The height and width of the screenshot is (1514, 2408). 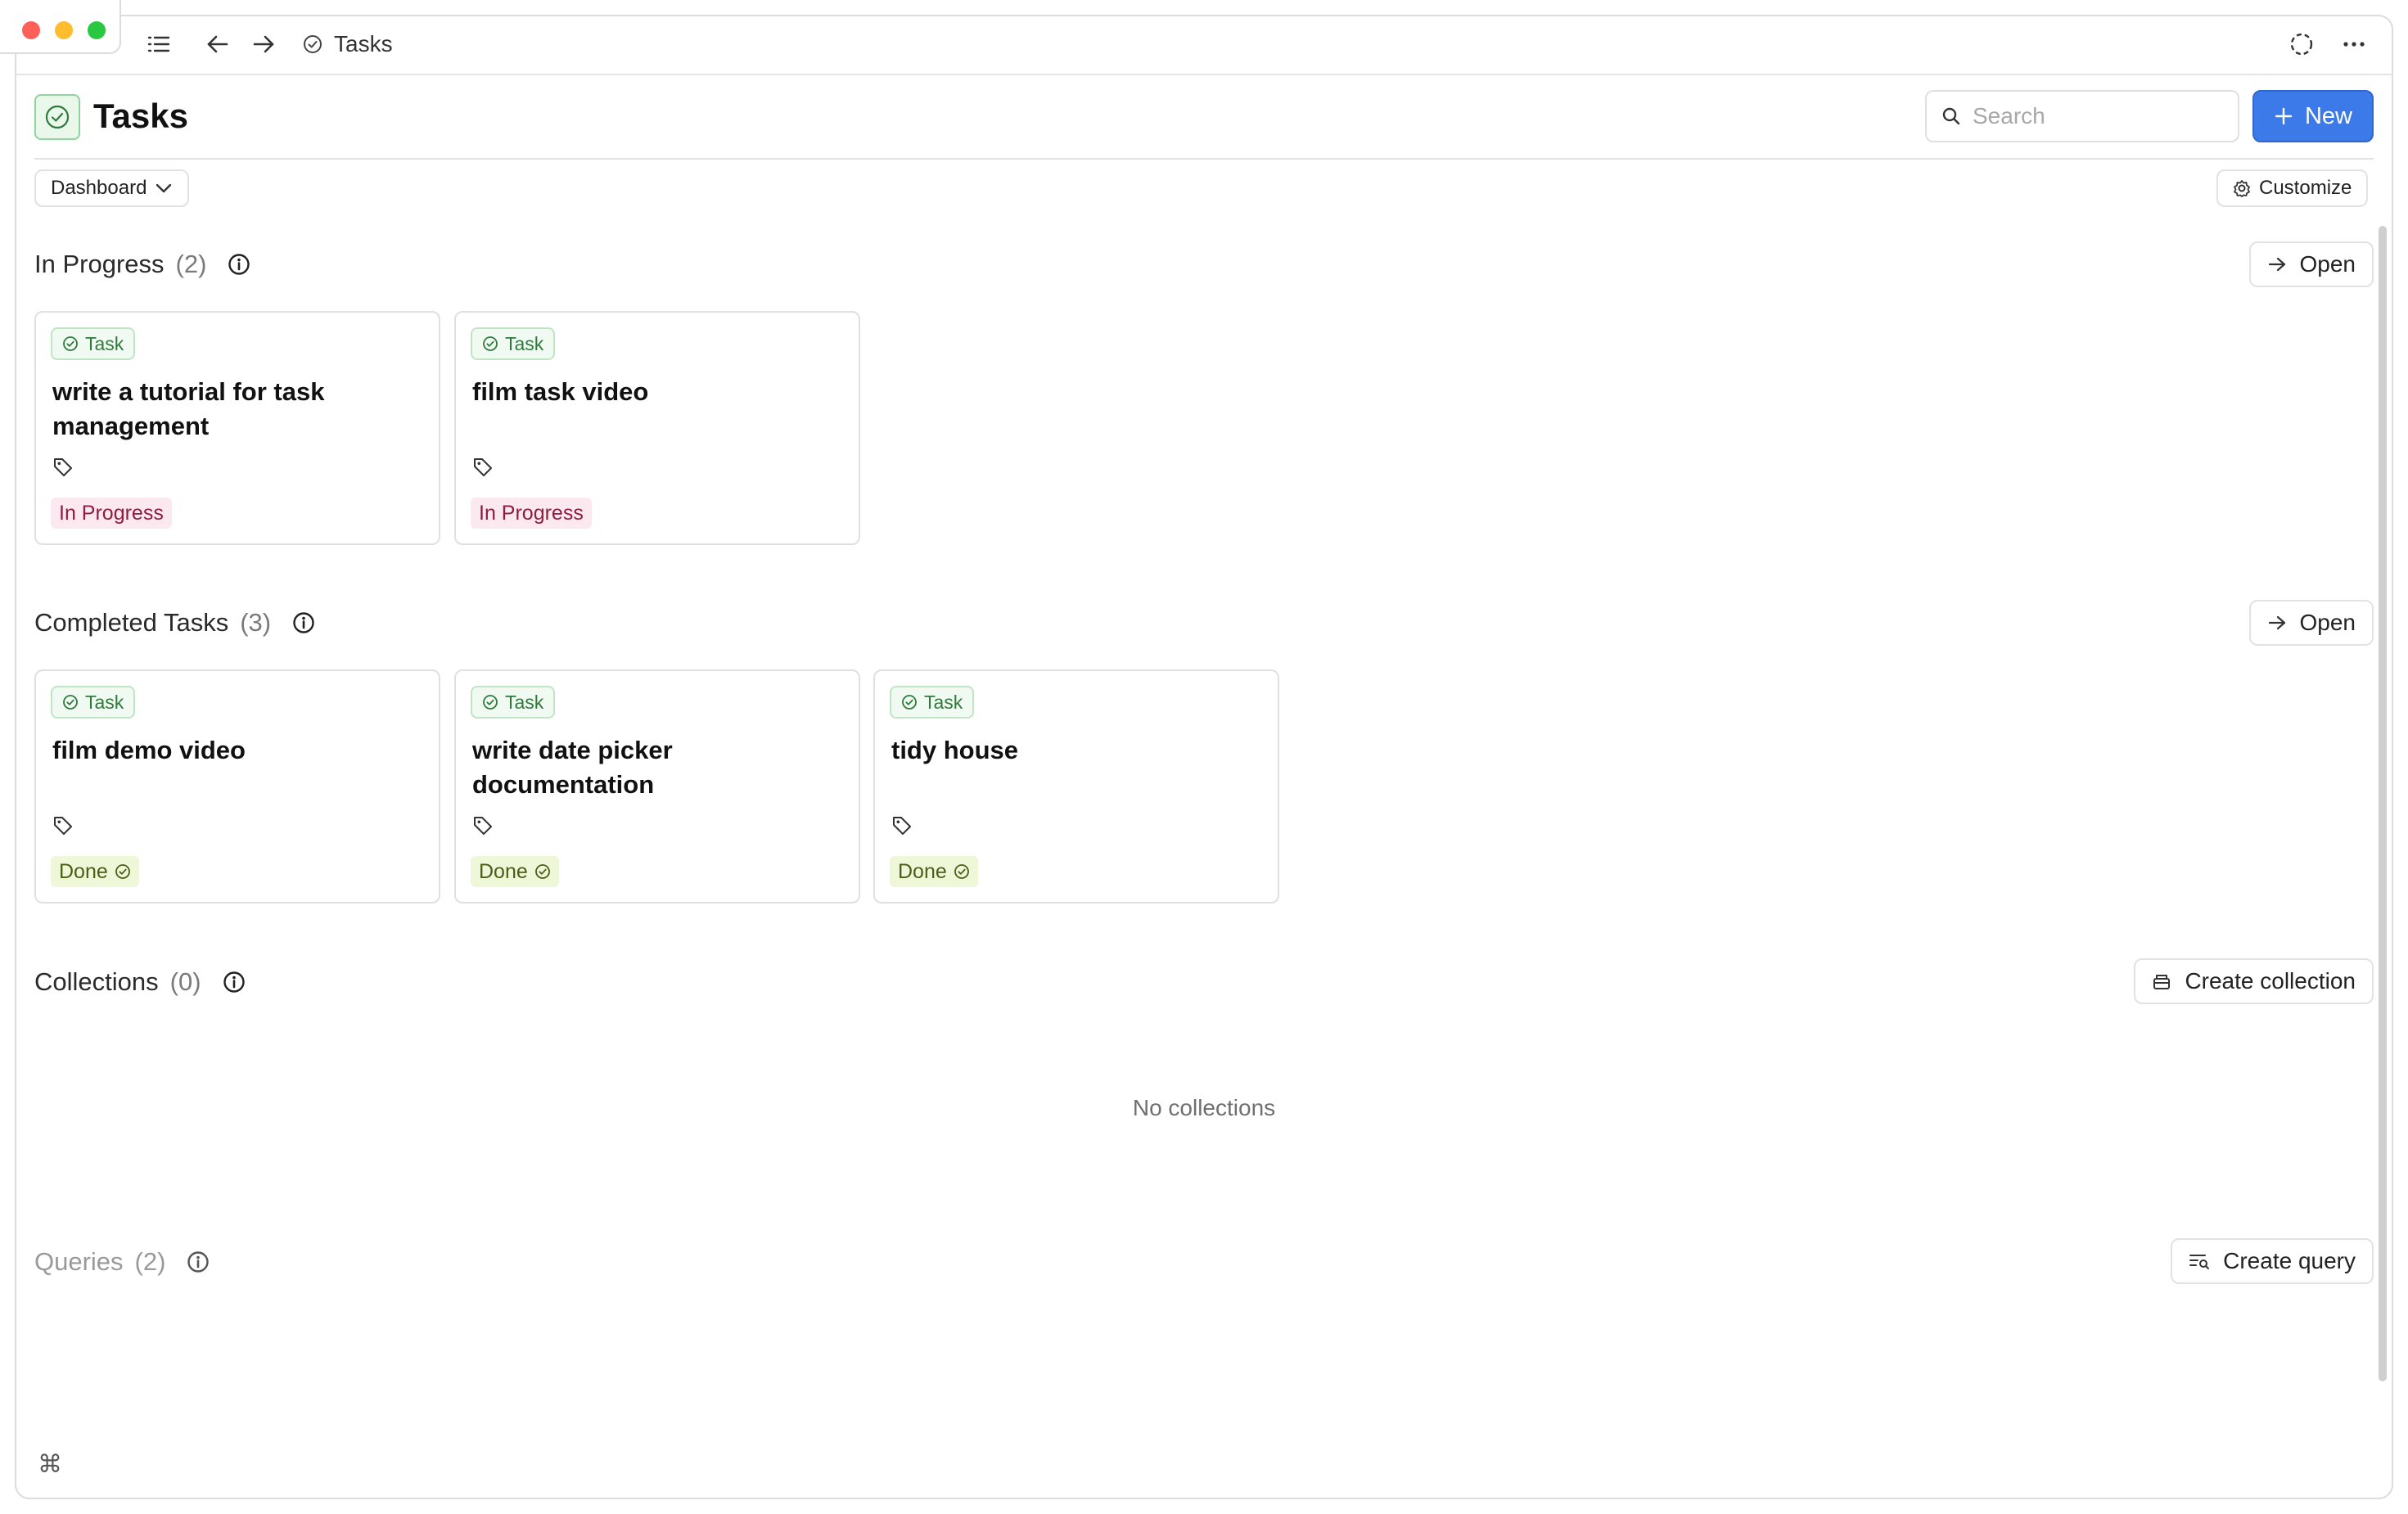 I want to click on section-title: Collections, so click(x=96, y=981).